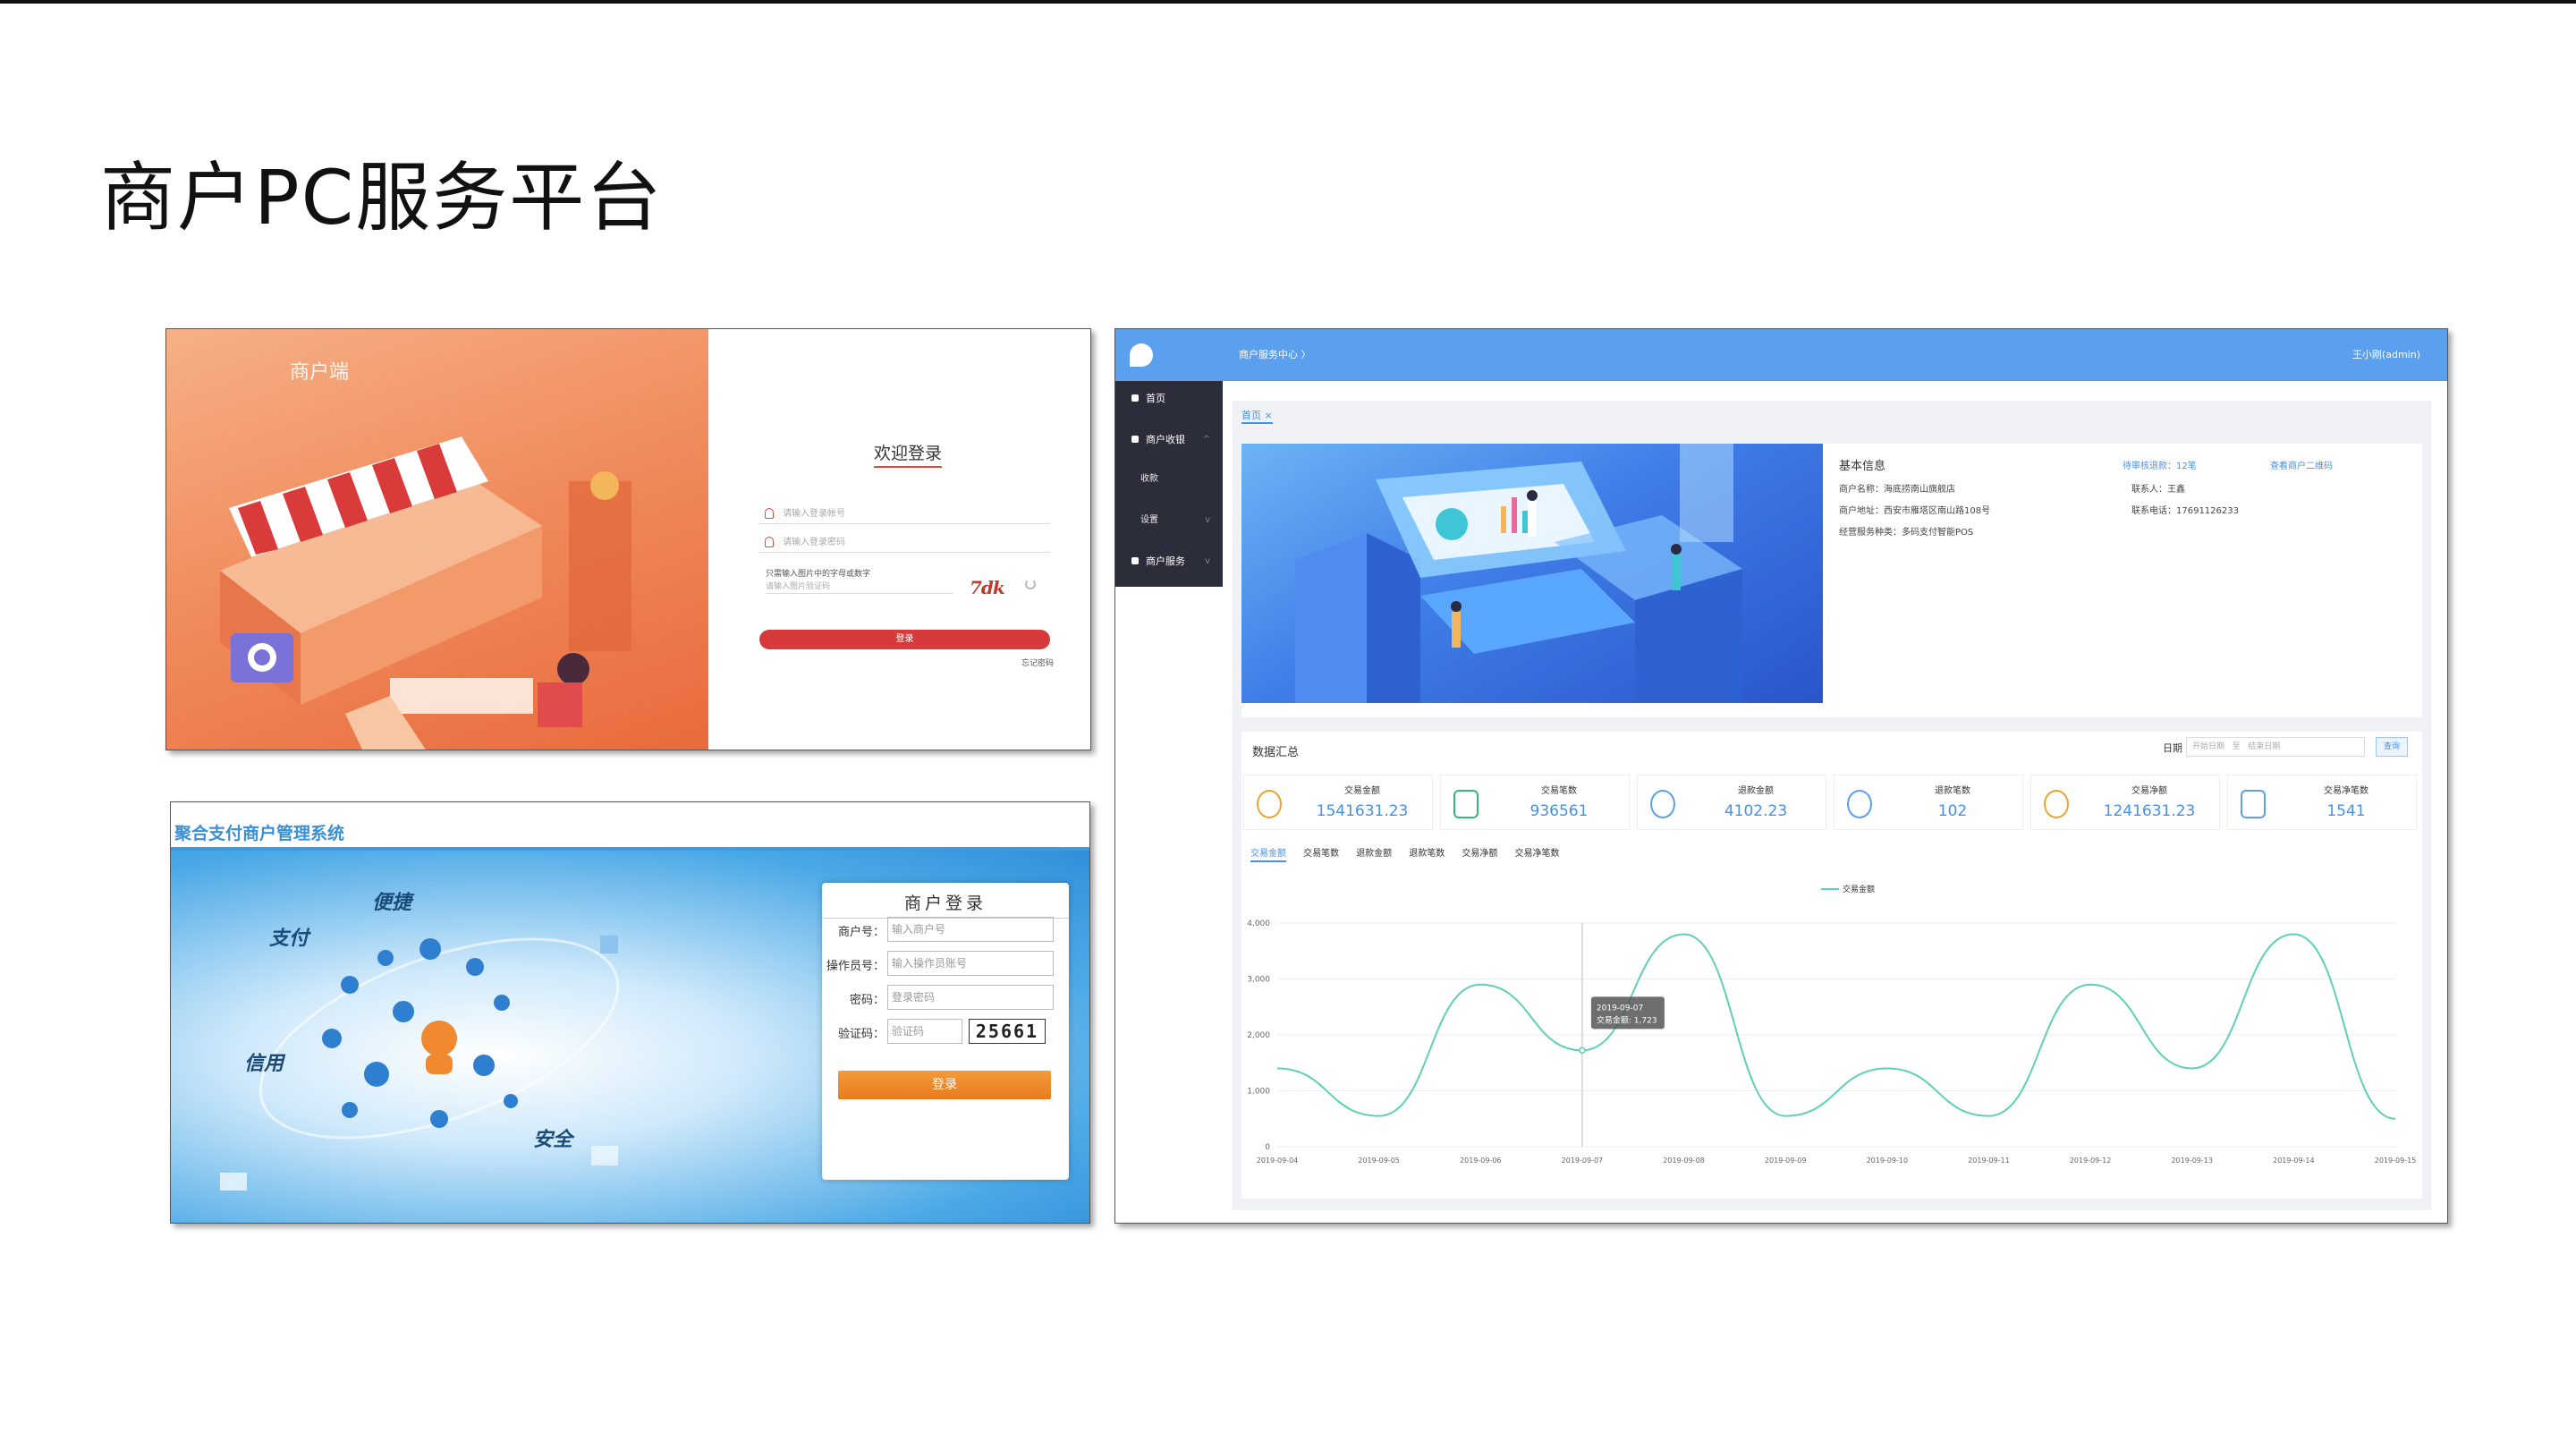  I want to click on password-input: 请输入登录密码, so click(904, 543).